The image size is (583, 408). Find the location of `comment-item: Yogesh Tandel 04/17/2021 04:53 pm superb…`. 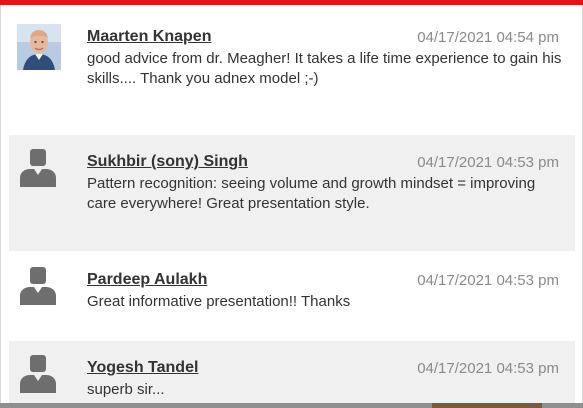

comment-item: Yogesh Tandel 04/17/2021 04:53 pm superb… is located at coordinates (292, 372).